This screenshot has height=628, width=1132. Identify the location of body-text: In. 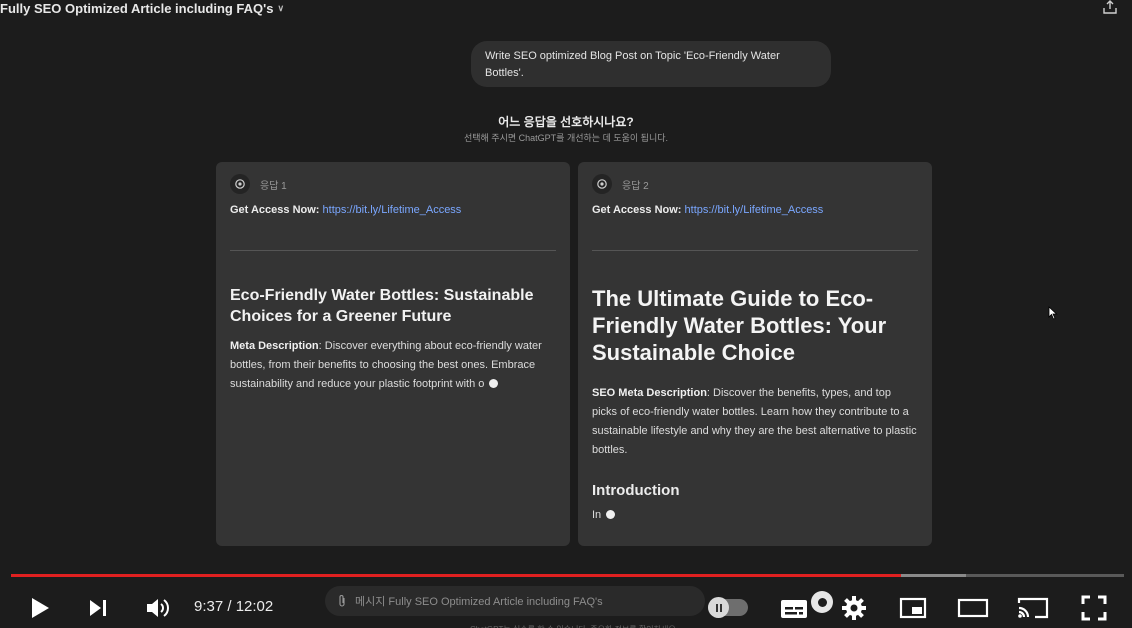
(755, 515).